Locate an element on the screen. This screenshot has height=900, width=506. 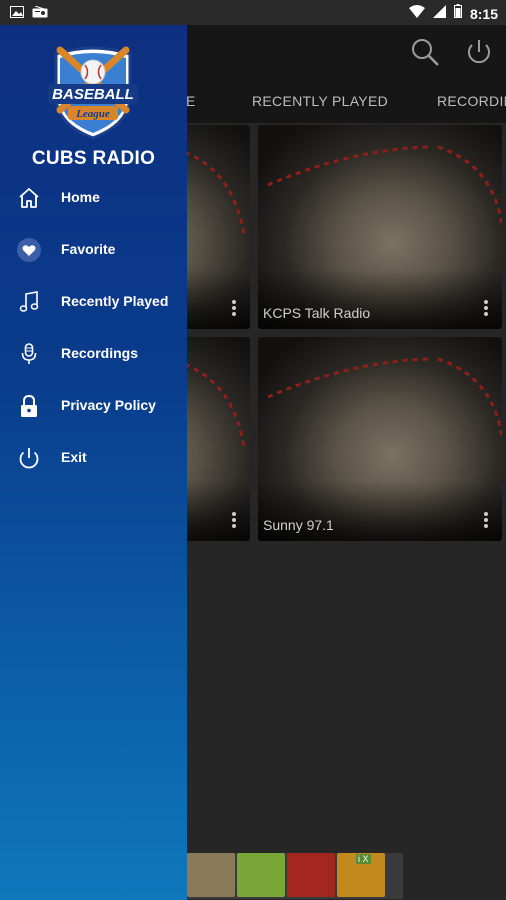
tab-recently-played: RECENTLY PLAYED is located at coordinates (320, 101).